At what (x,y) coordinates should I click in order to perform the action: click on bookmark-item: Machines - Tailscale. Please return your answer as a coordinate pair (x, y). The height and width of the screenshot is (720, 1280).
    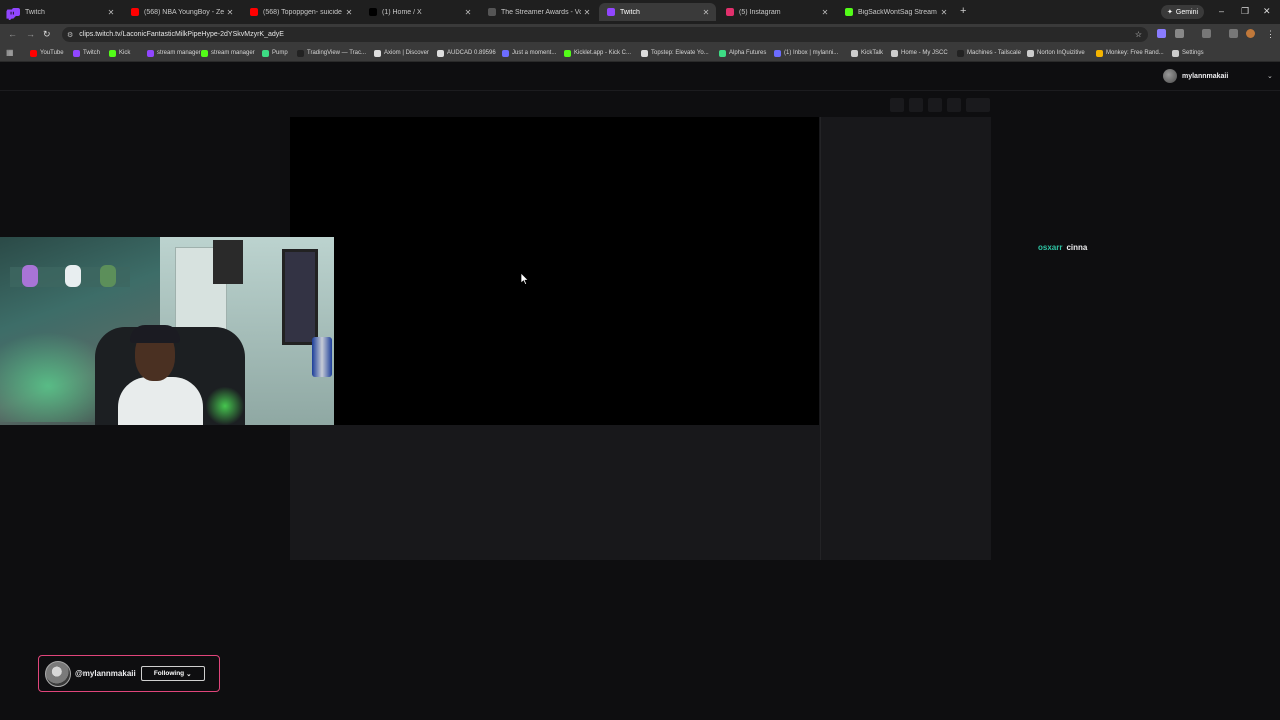
    Looking at the image, I should click on (989, 53).